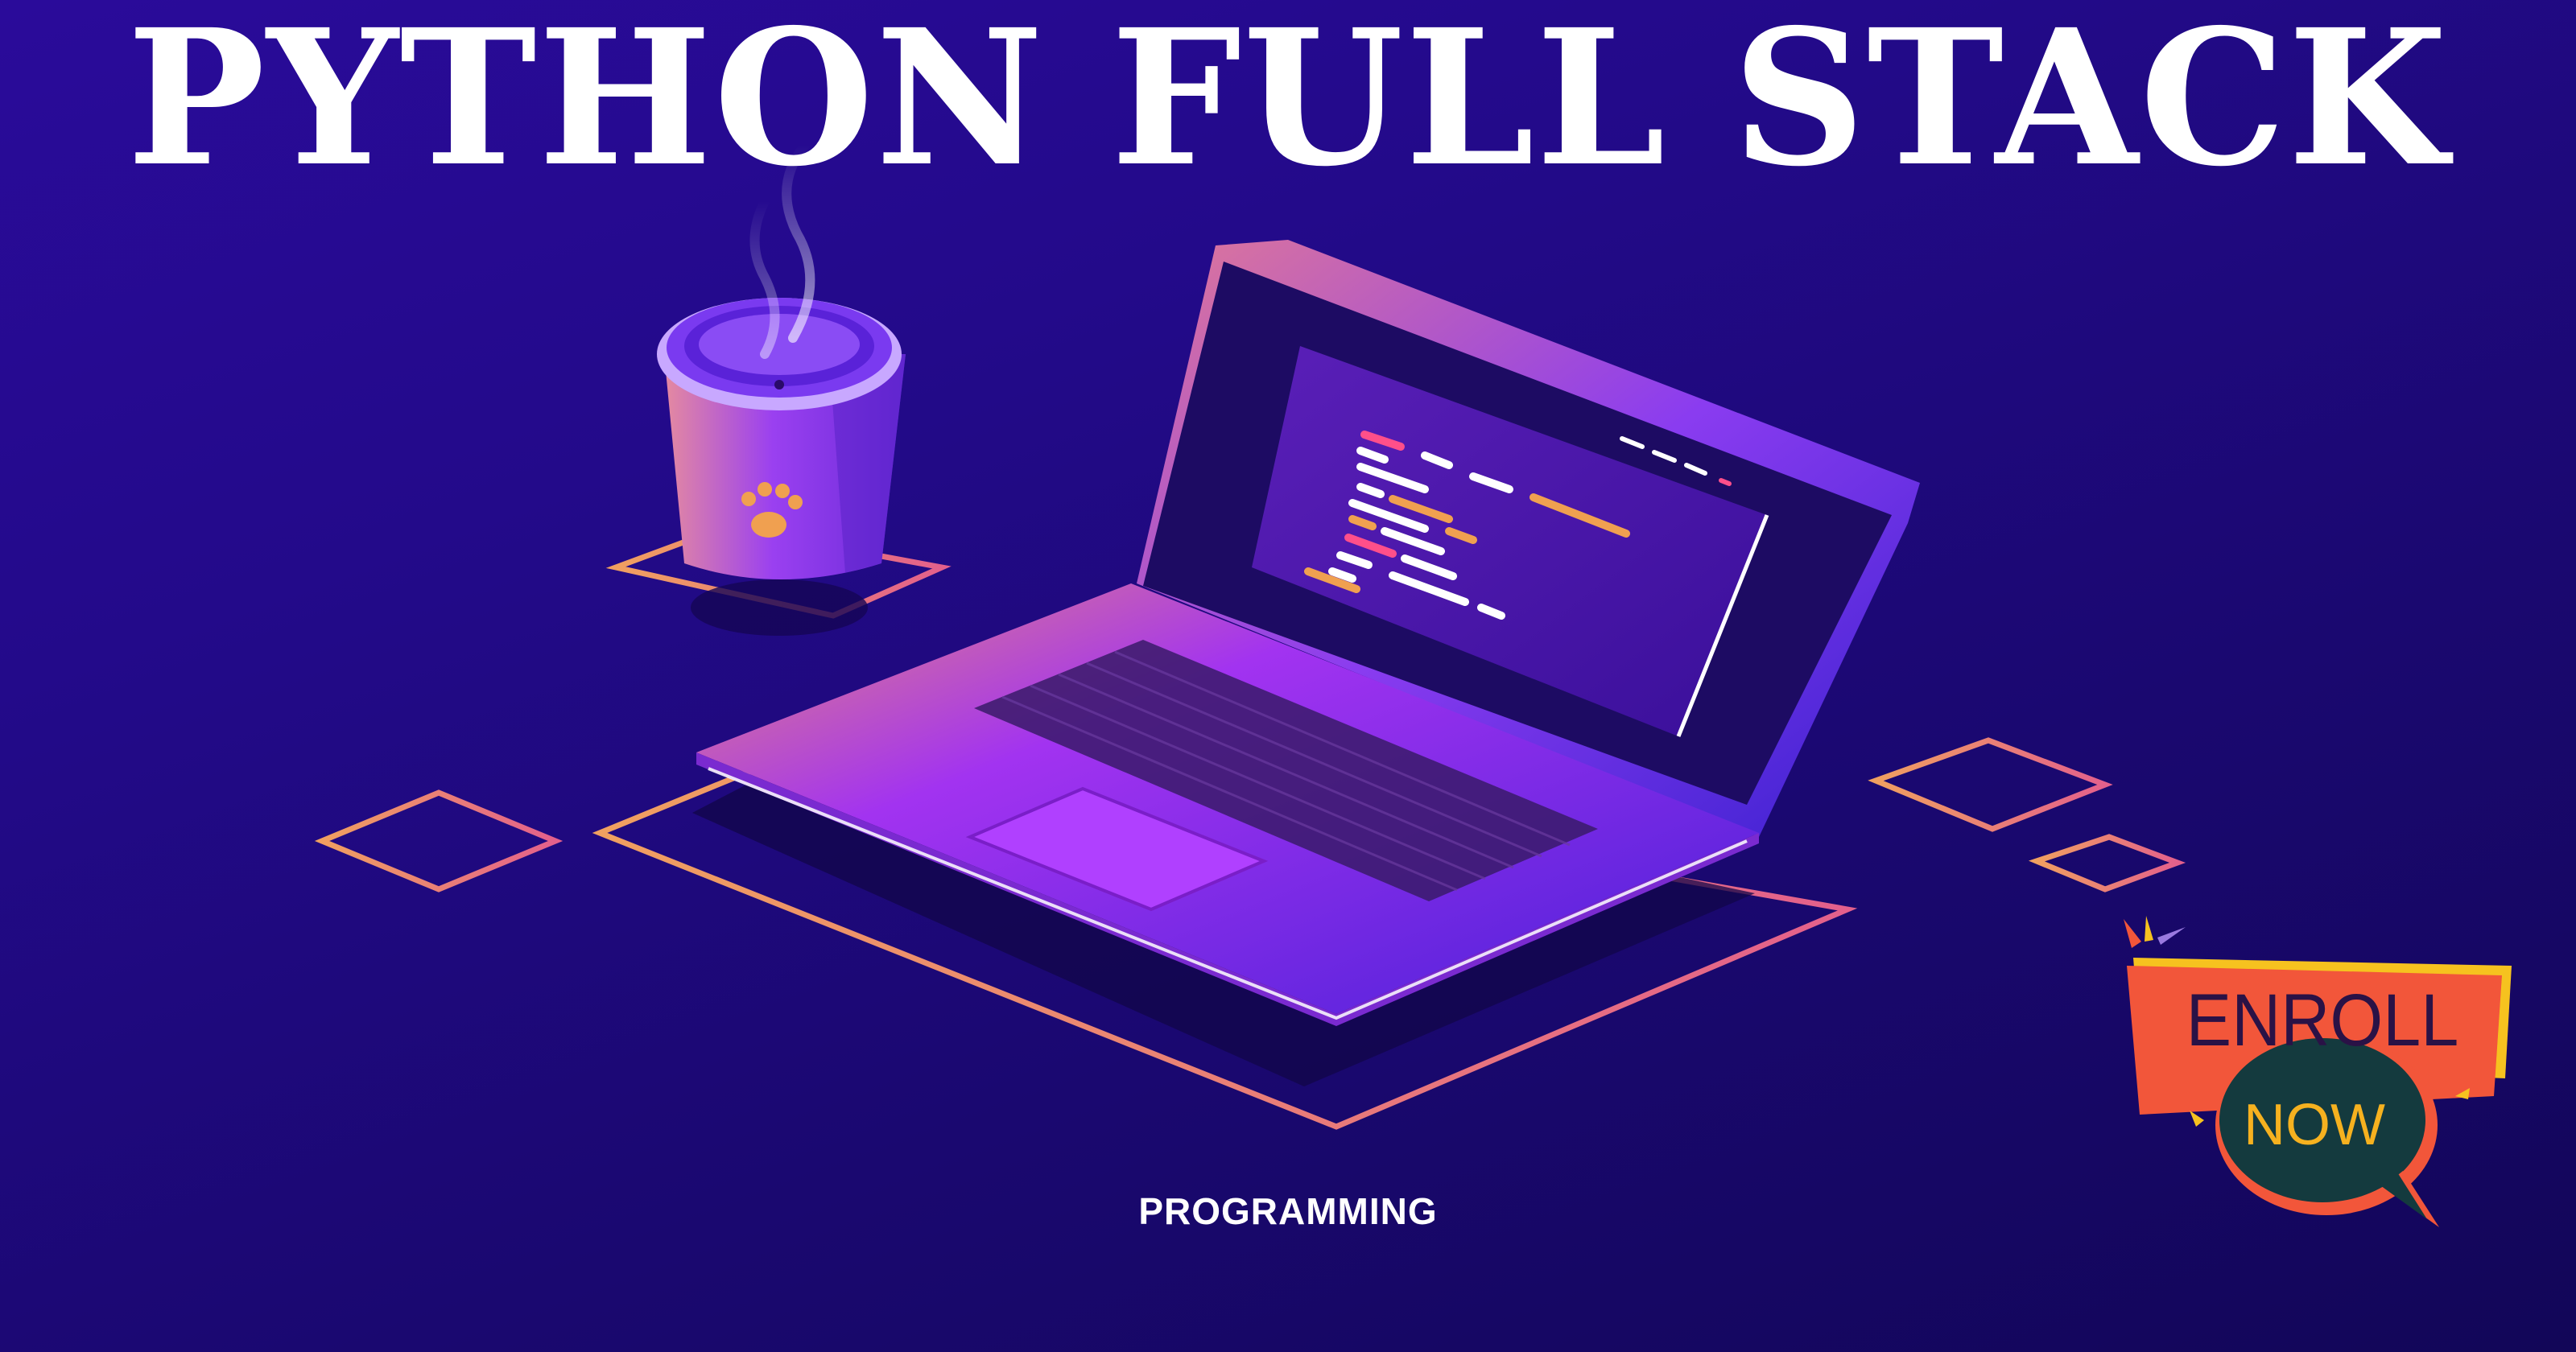  I want to click on enroll-now-button: ENROLL NOW, so click(2318, 1070).